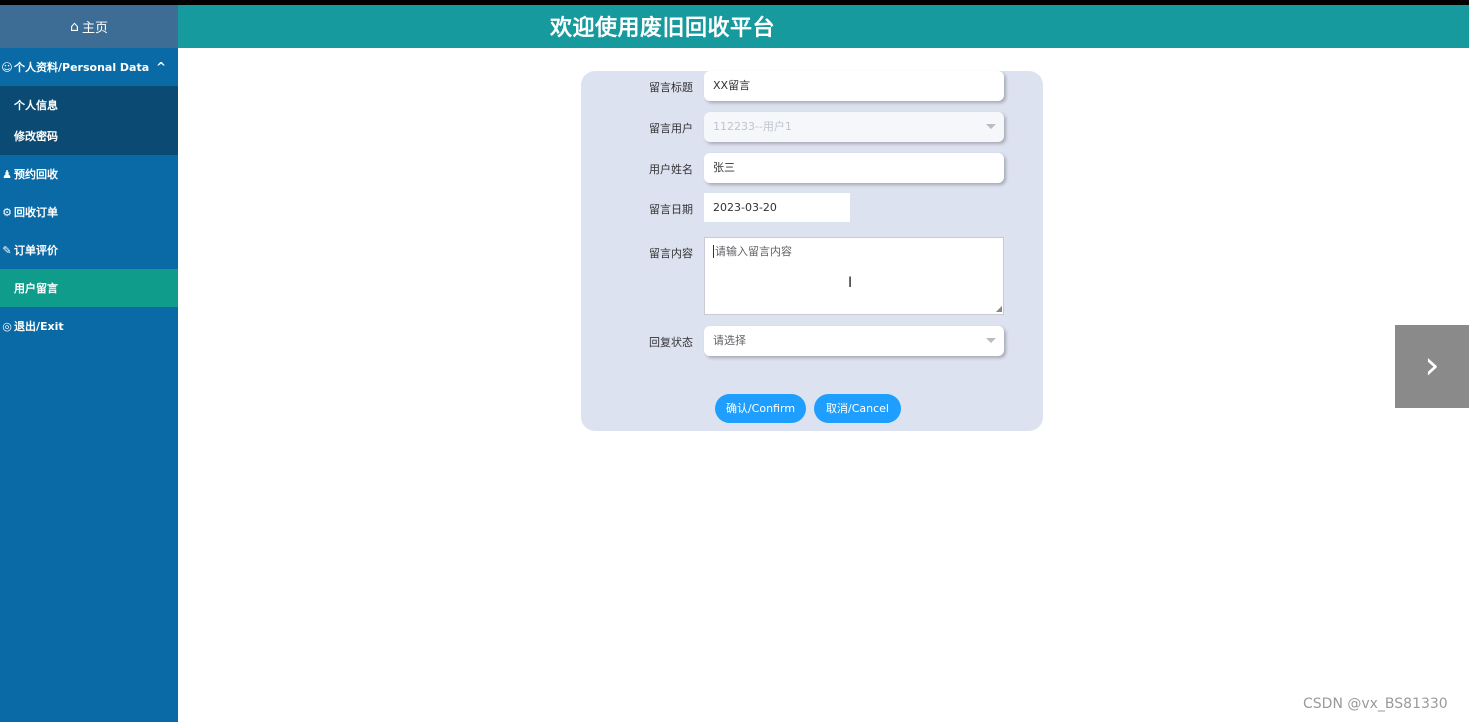  What do you see at coordinates (89, 288) in the screenshot?
I see `sidebar-item-messages: 用户留言` at bounding box center [89, 288].